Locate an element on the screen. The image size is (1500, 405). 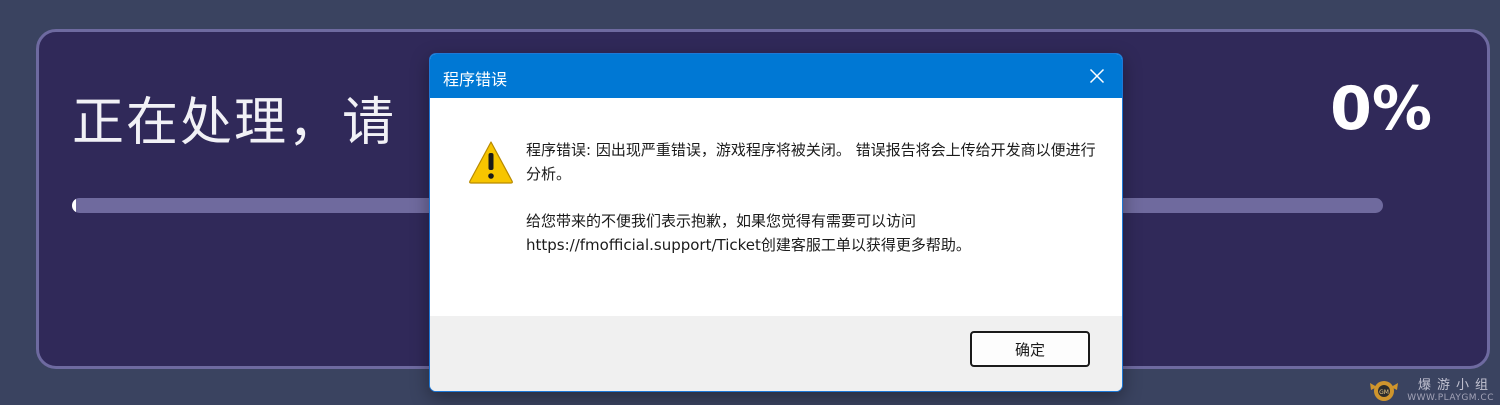
dialog-footer: 确定 is located at coordinates (776, 353).